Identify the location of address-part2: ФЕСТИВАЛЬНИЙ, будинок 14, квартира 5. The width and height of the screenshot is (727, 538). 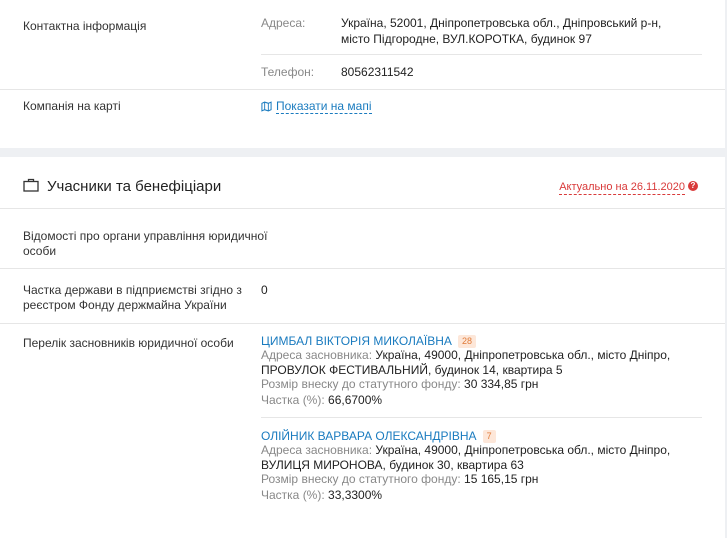
(446, 370).